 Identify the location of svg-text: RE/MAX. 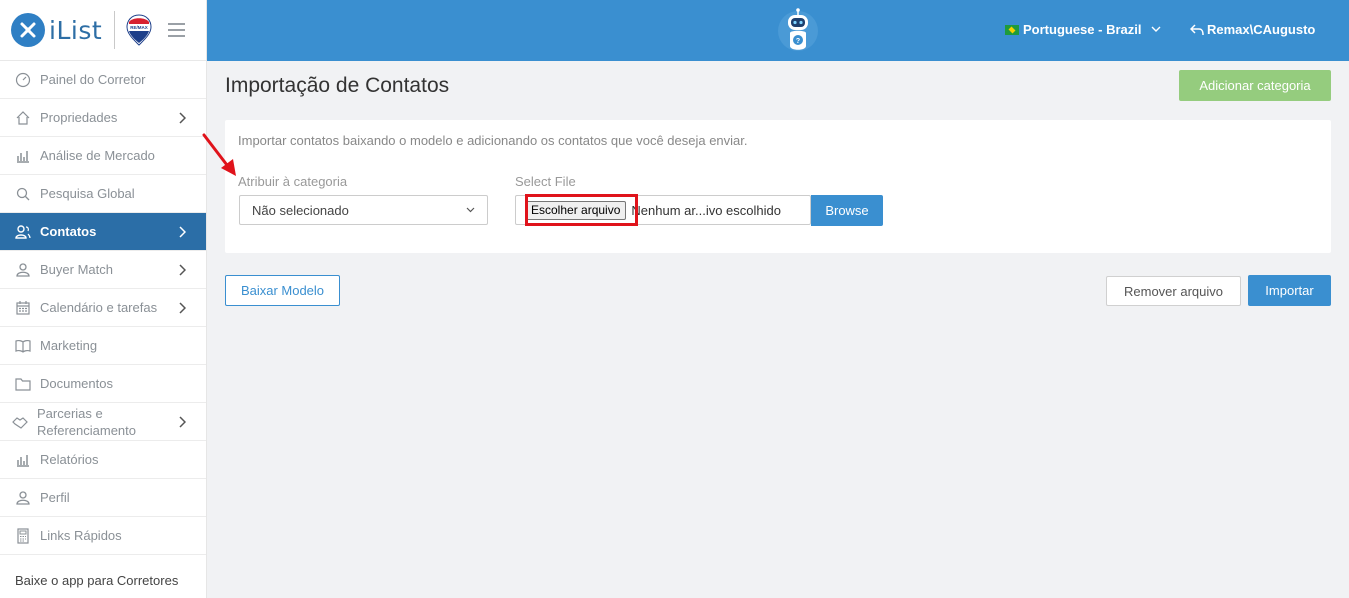
(139, 27).